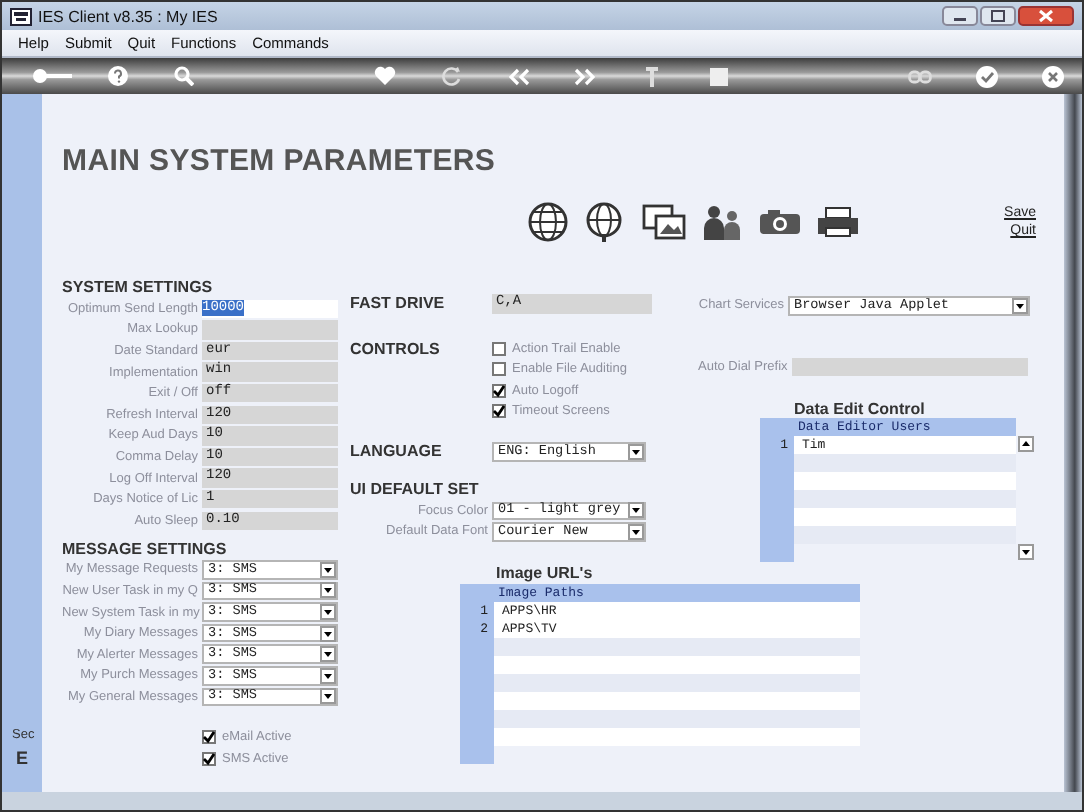 The height and width of the screenshot is (812, 1084). Describe the element at coordinates (1025, 443) in the screenshot. I see `scroll-up-icon` at that location.